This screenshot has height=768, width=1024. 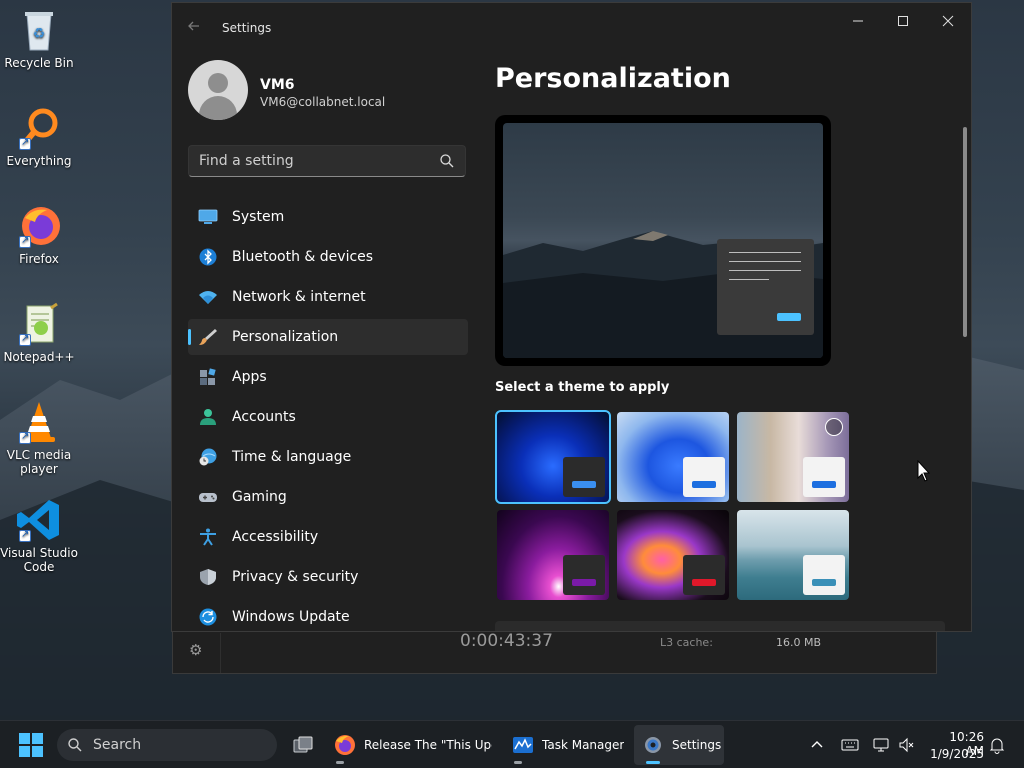 I want to click on desktop-icon-label: Everything, so click(x=39, y=161).